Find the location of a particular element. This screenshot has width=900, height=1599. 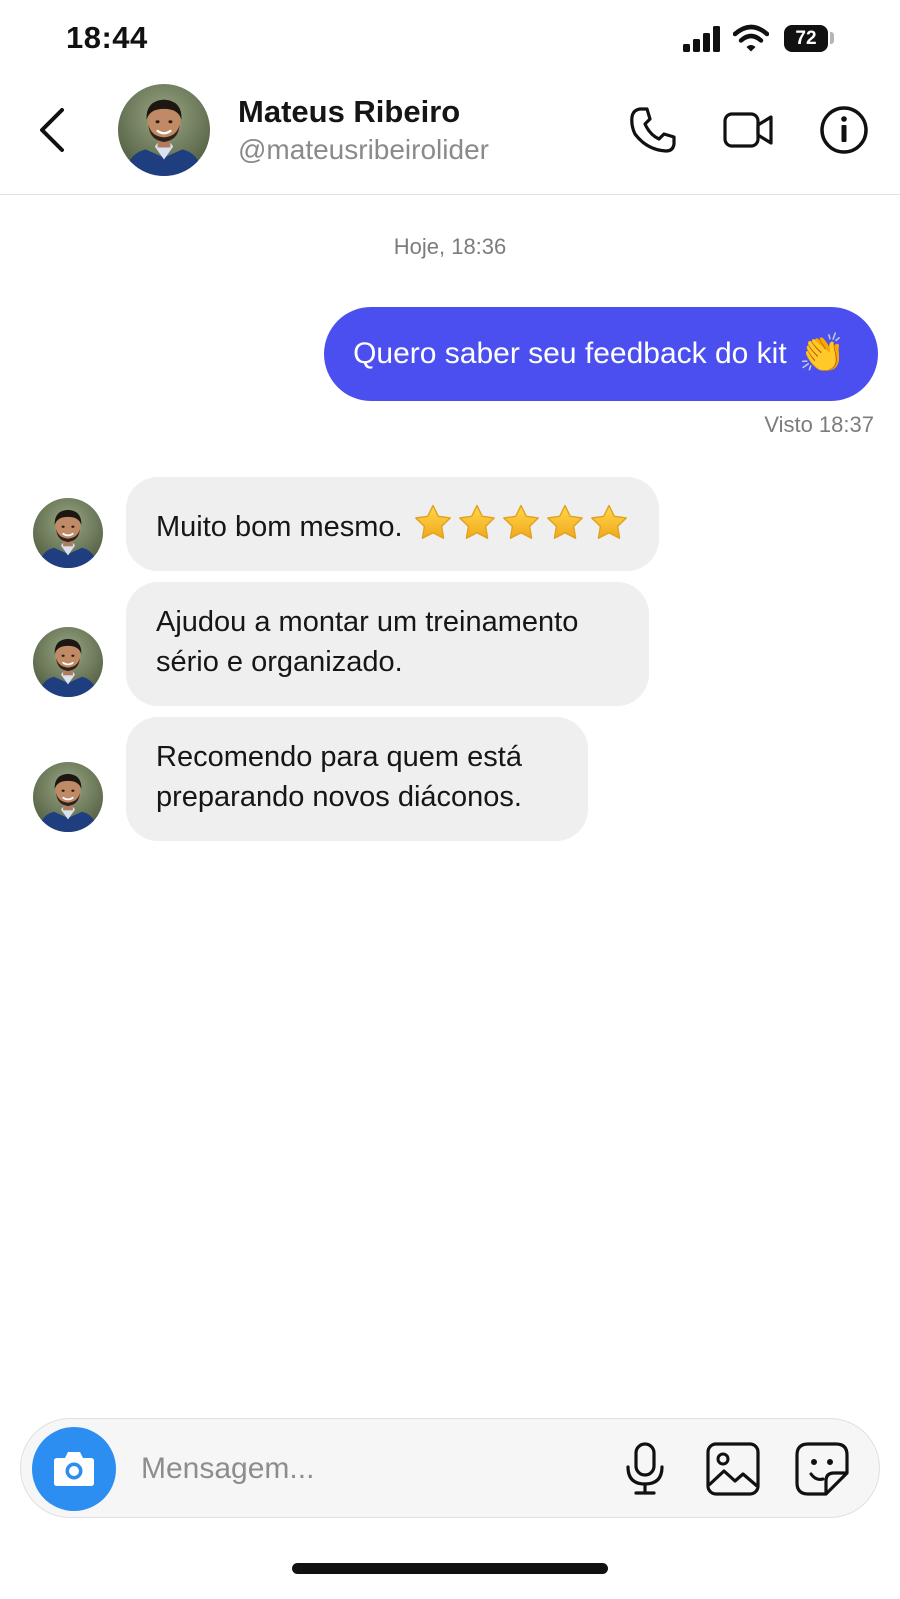

battery-level: 72 is located at coordinates (806, 38).